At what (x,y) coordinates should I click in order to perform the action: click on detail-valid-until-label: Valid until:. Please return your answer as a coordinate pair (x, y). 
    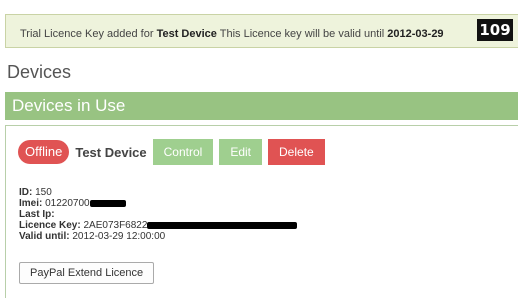
    Looking at the image, I should click on (44, 236).